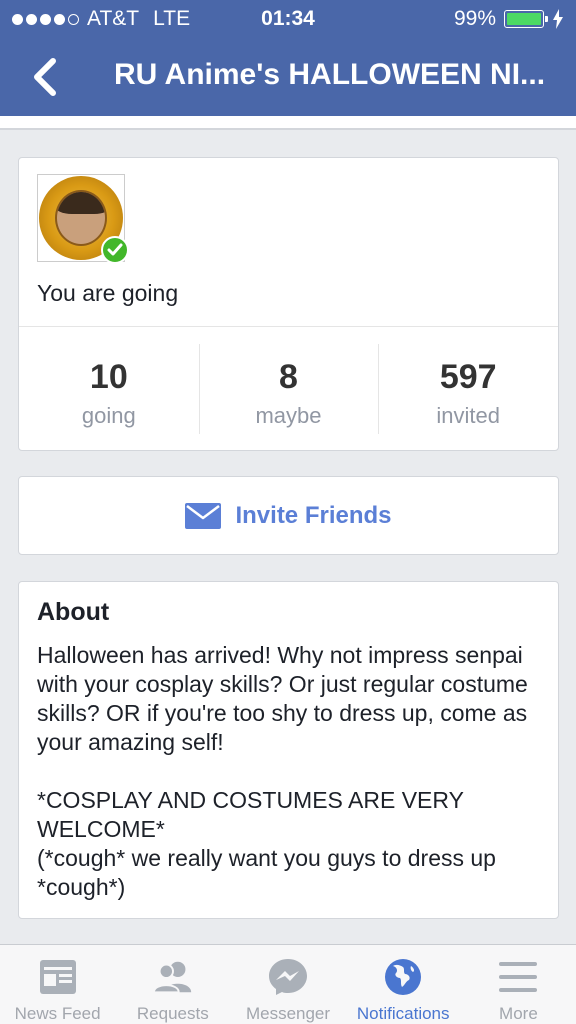 The height and width of the screenshot is (1024, 576). I want to click on divider, so click(288, 326).